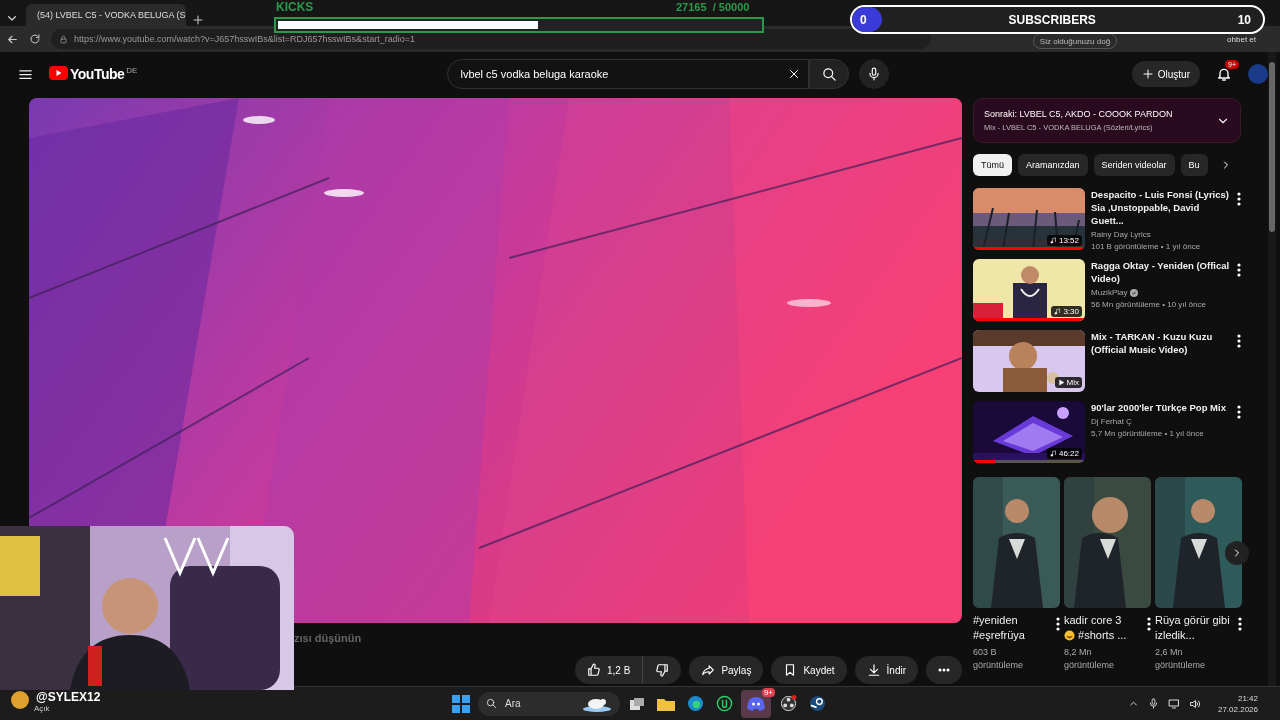 This screenshot has width=1280, height=720. Describe the element at coordinates (58, 73) in the screenshot. I see `youtube-icon` at that location.